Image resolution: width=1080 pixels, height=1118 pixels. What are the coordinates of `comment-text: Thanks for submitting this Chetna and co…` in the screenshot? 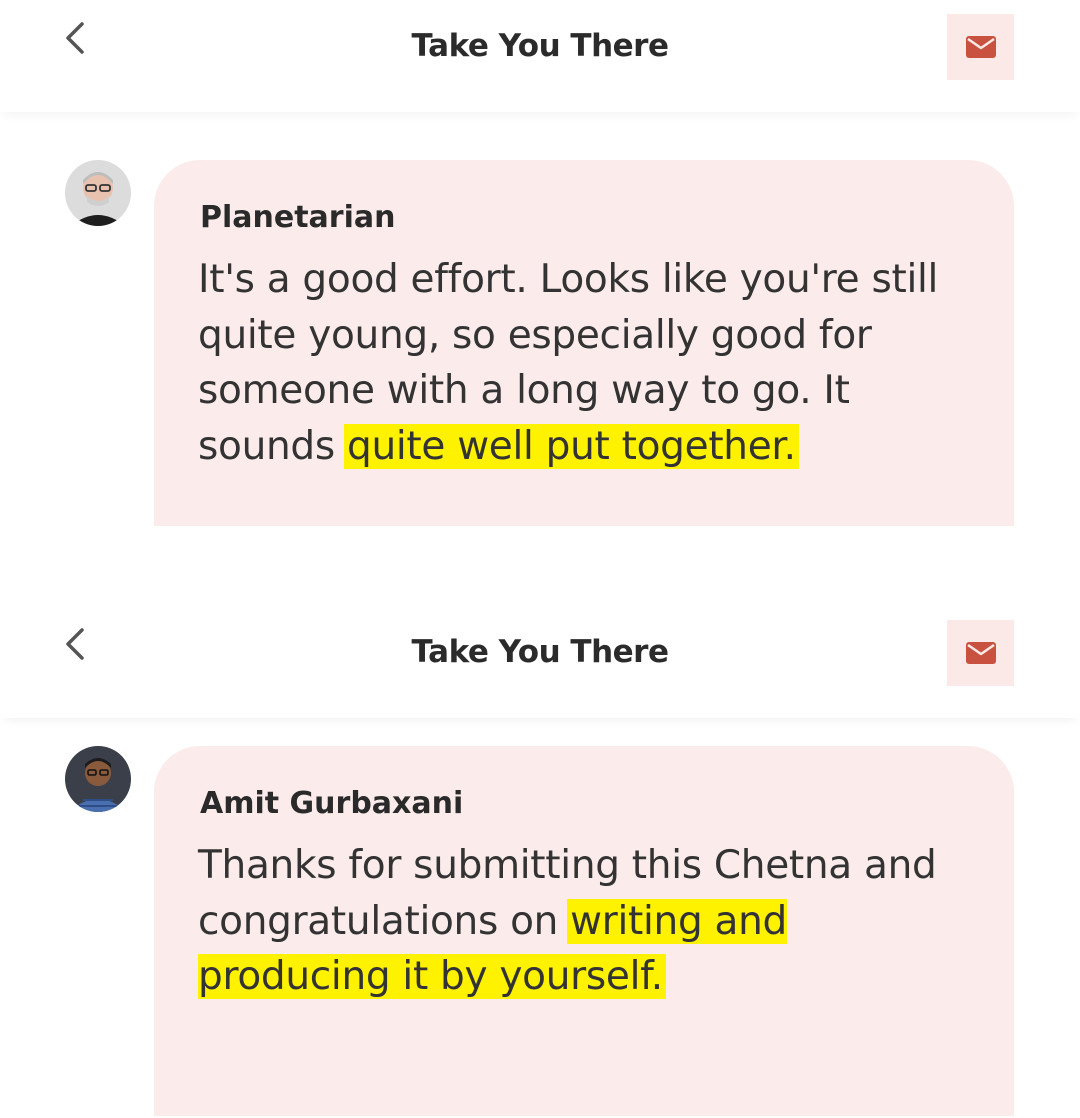 It's located at (593, 921).